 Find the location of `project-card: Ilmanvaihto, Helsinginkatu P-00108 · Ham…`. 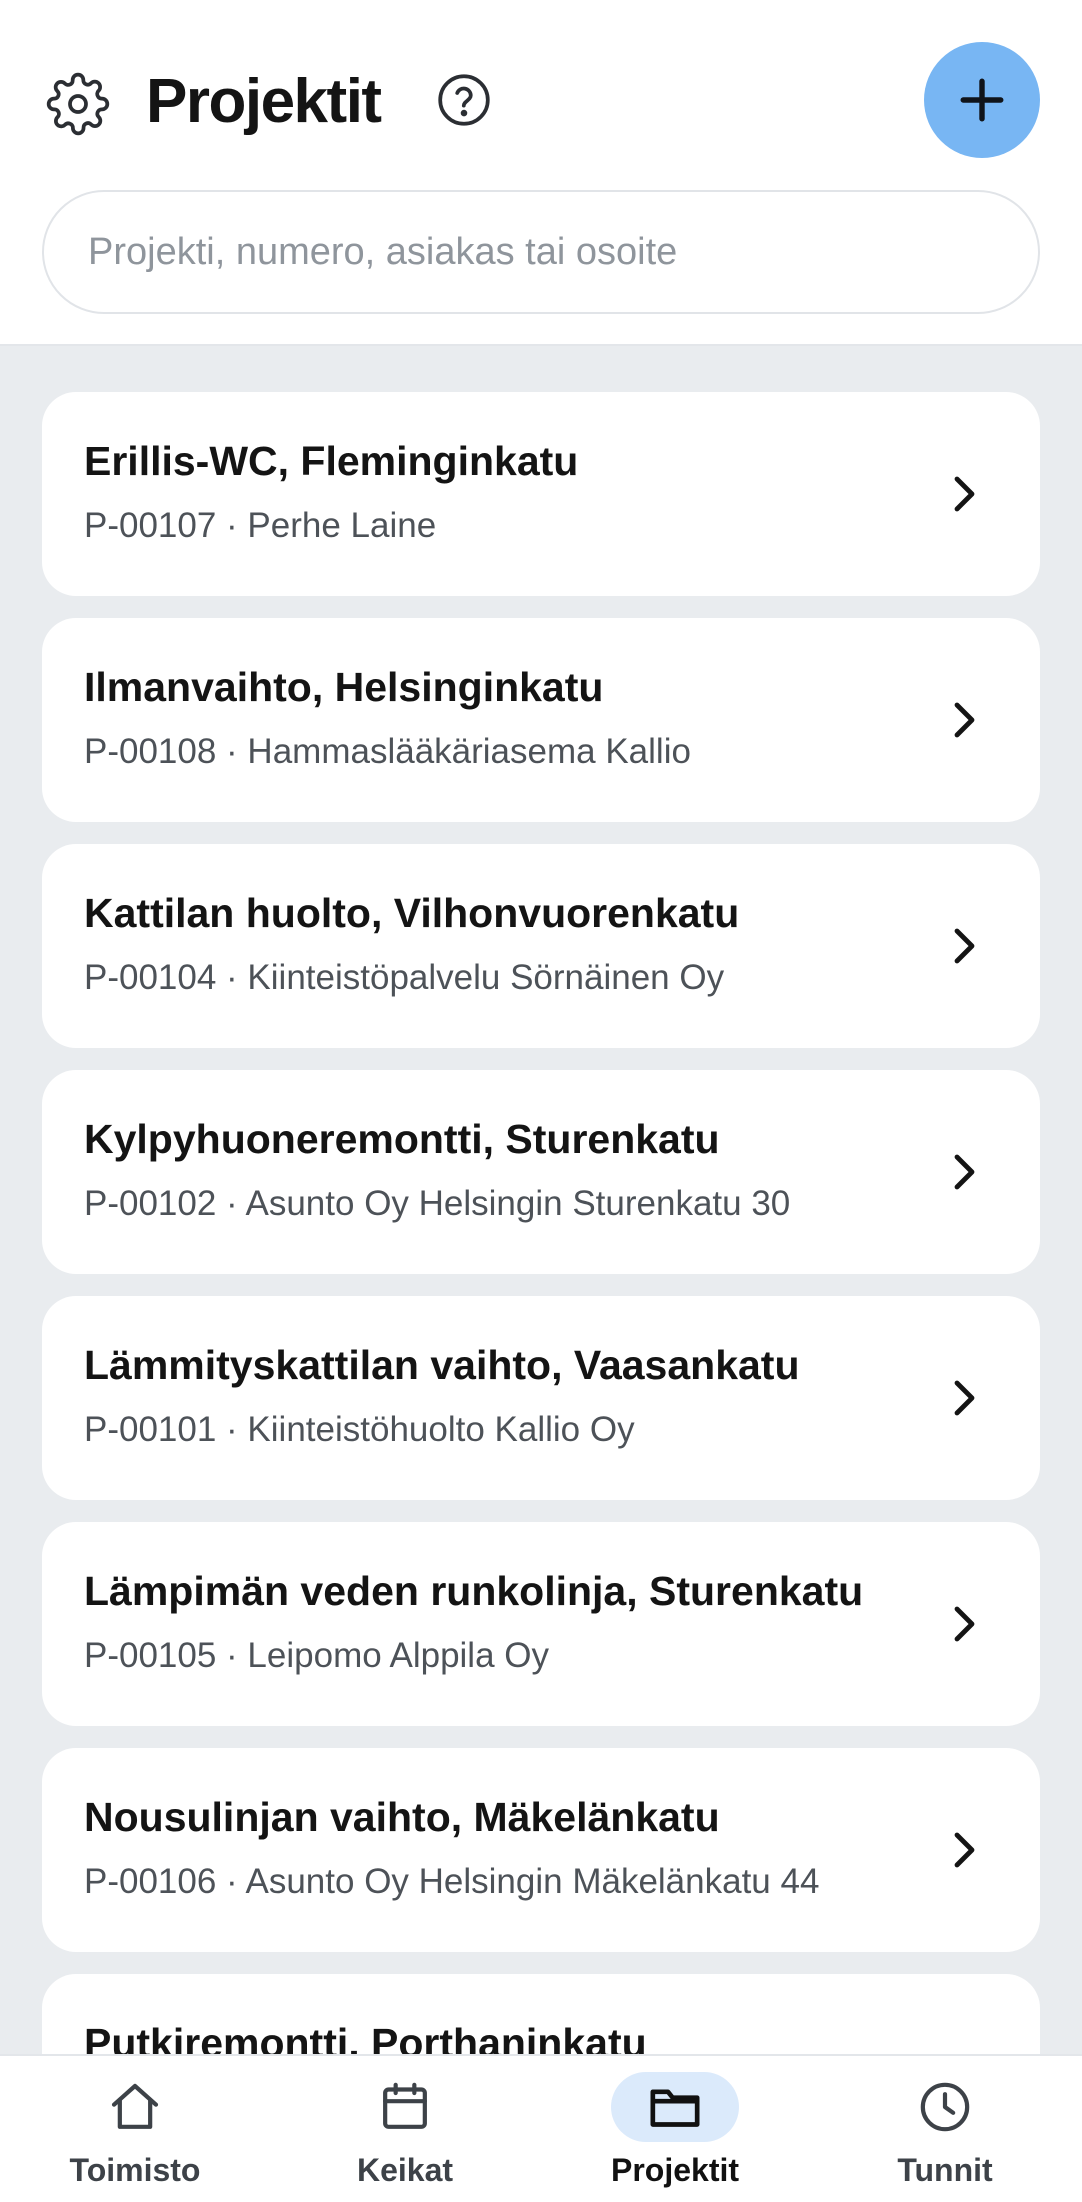

project-card: Ilmanvaihto, Helsinginkatu P-00108 · Ham… is located at coordinates (541, 720).